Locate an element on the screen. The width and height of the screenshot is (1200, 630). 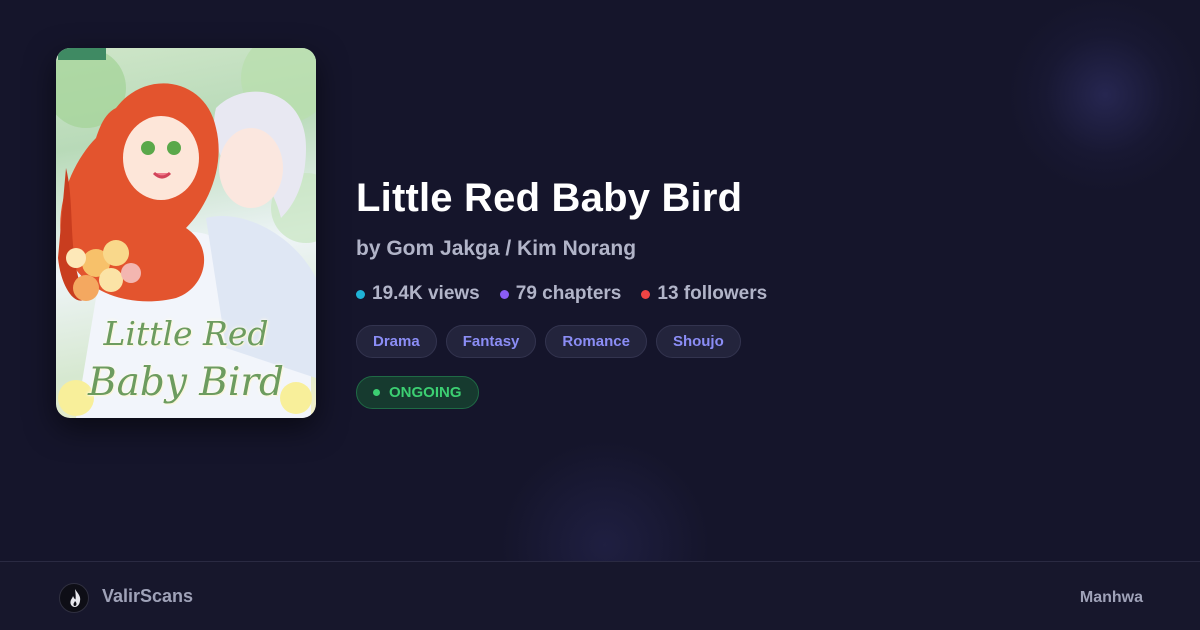
series-authors: by Gom Jakga / Kim Norang is located at coordinates (496, 248).